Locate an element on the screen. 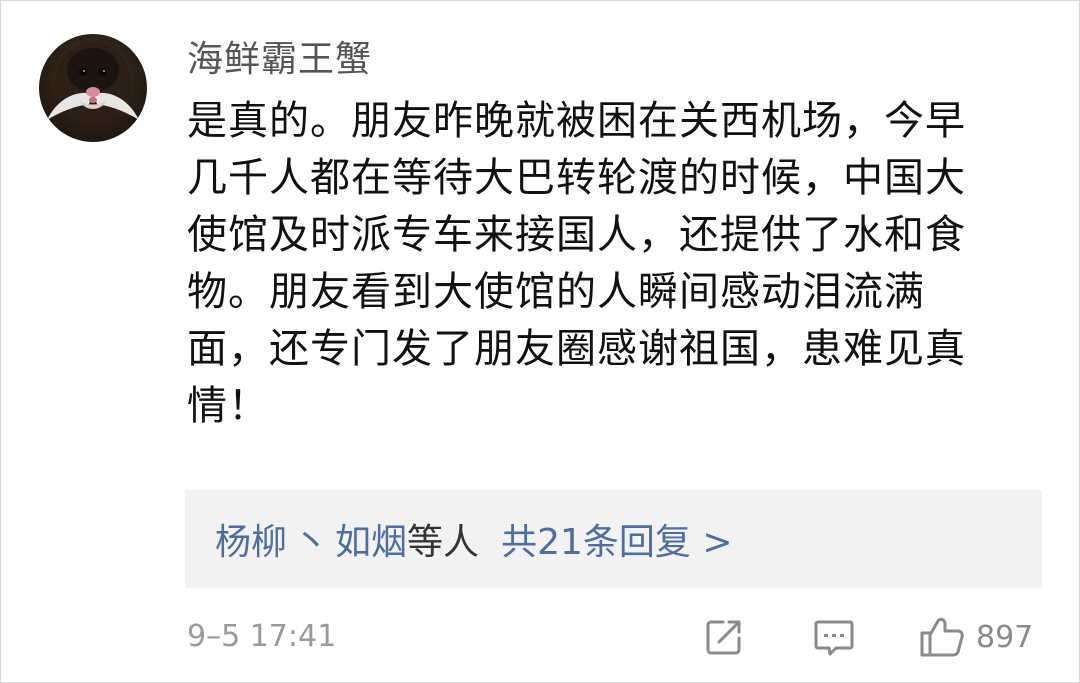 The image size is (1080, 683). comment-line: 几千人都在等待大巴转轮渡的时候，中国大 is located at coordinates (576, 178).